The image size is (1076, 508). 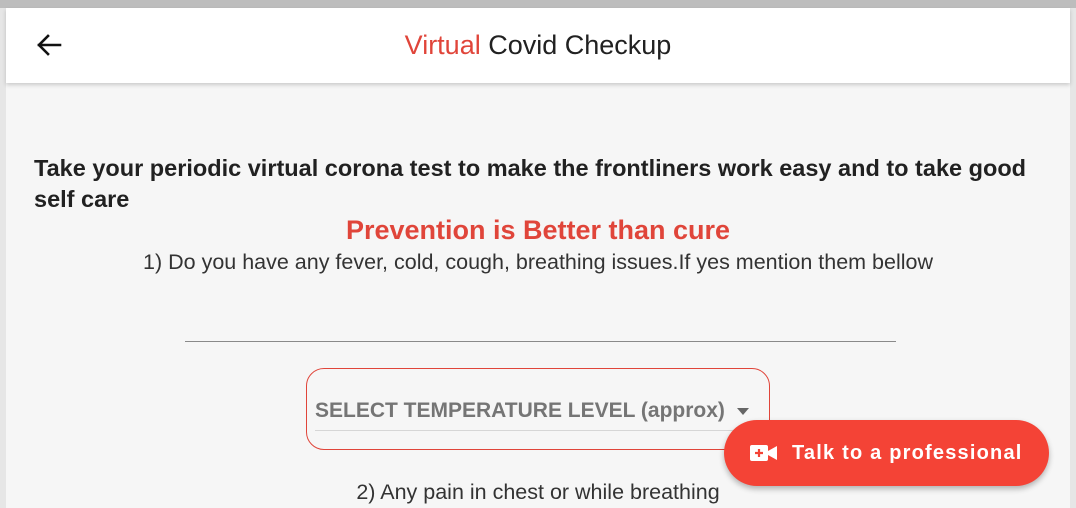 I want to click on temperature-dropdown: SELECT TEMPERATURE LEVEL (approx), so click(x=534, y=411).